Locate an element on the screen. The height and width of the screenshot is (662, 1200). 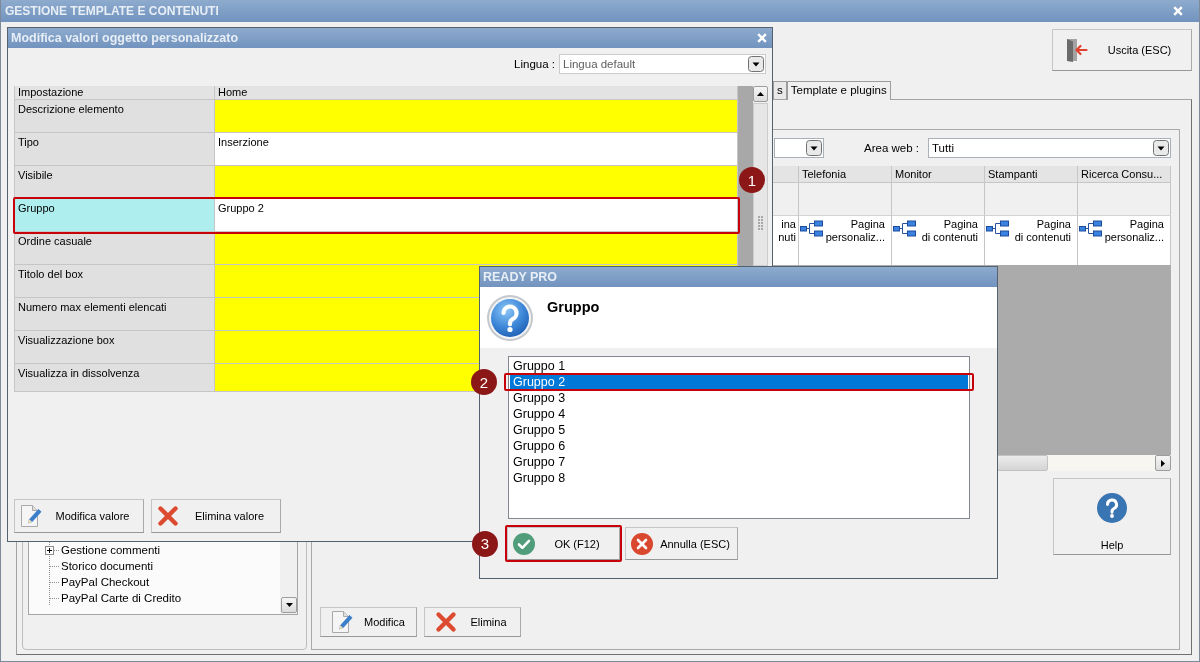
dialog-prompt: Gruppo is located at coordinates (573, 307).